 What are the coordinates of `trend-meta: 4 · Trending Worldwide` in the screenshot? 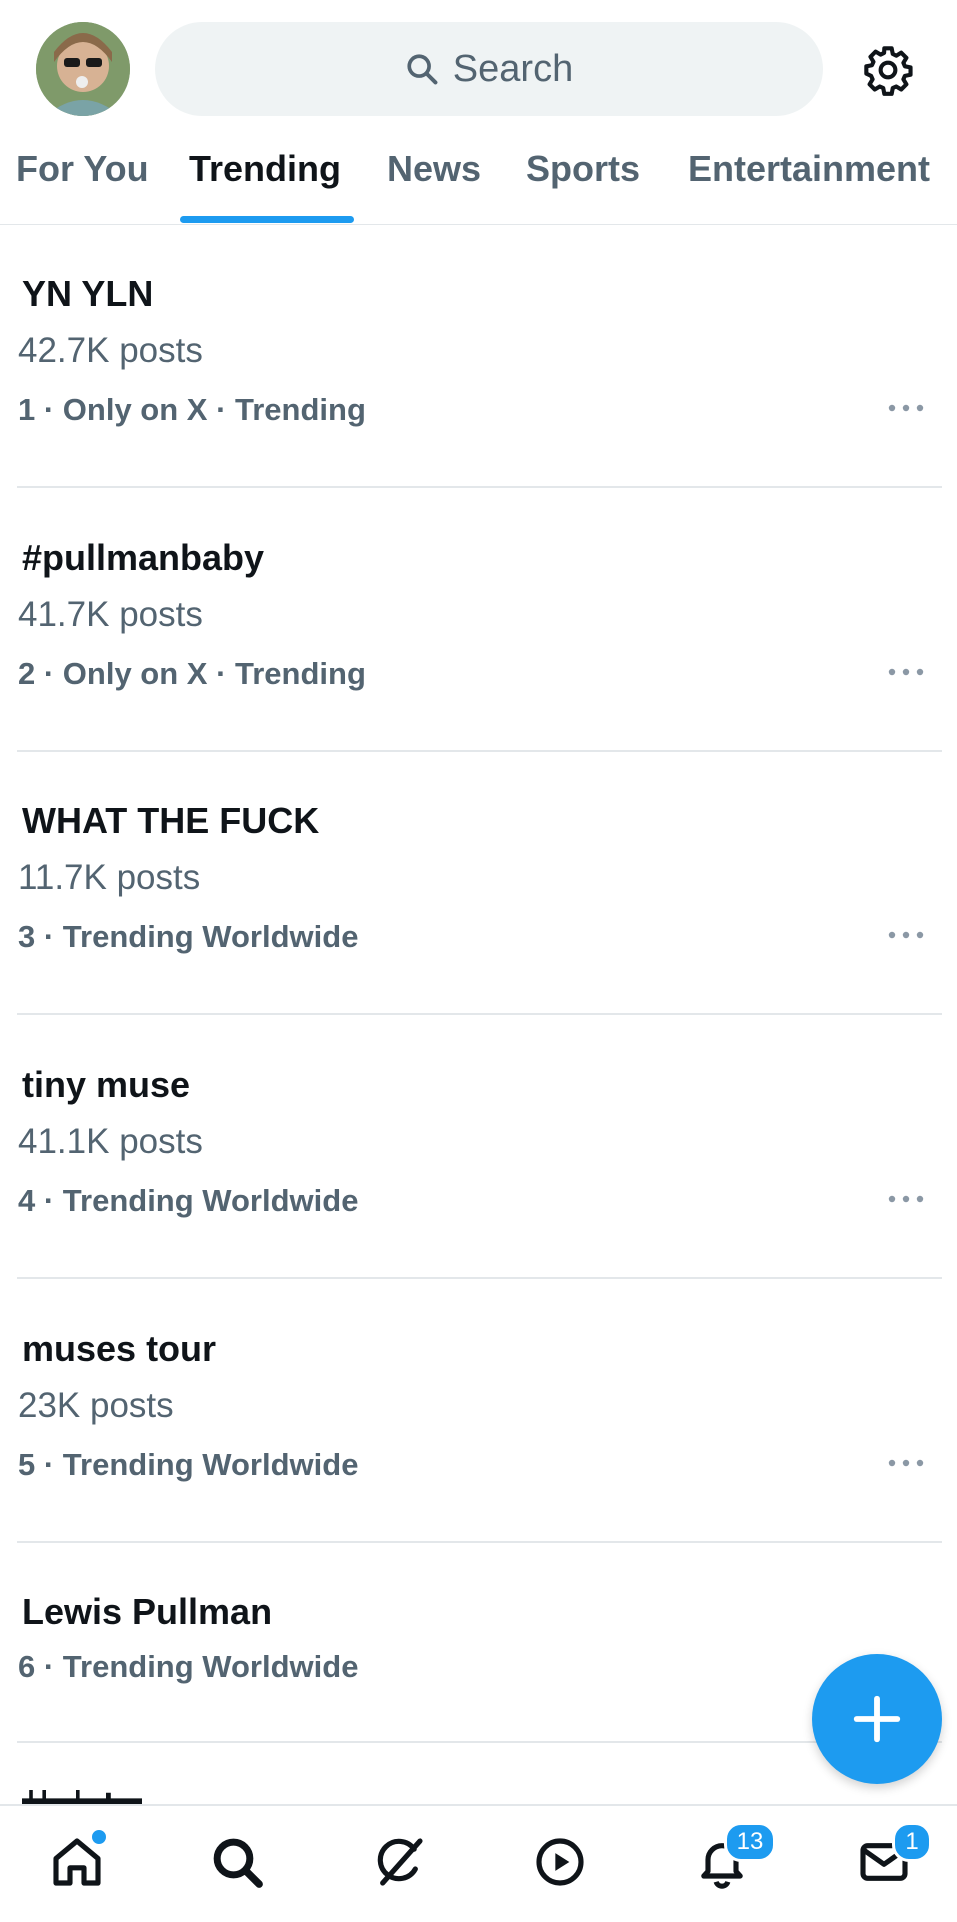 It's located at (188, 1200).